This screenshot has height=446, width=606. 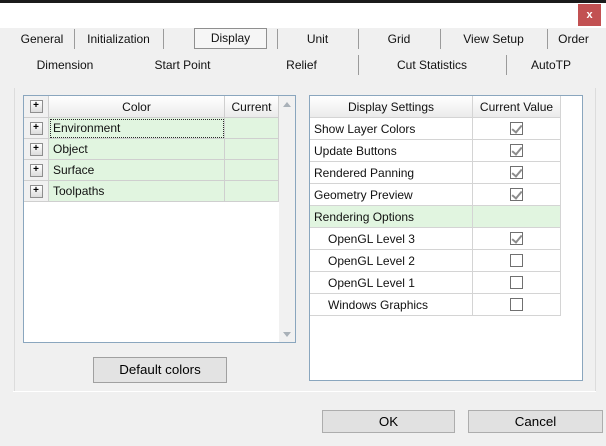 I want to click on settings-header-row: Display Settings Current Value, so click(x=436, y=107).